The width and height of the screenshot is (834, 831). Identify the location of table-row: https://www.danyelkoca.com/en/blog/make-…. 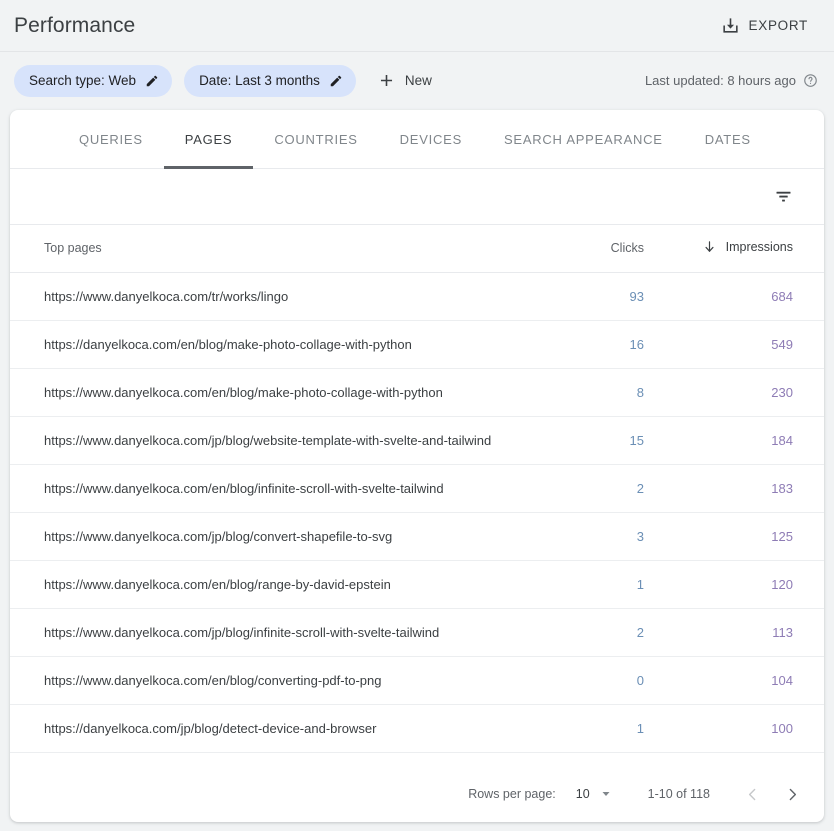
(417, 392).